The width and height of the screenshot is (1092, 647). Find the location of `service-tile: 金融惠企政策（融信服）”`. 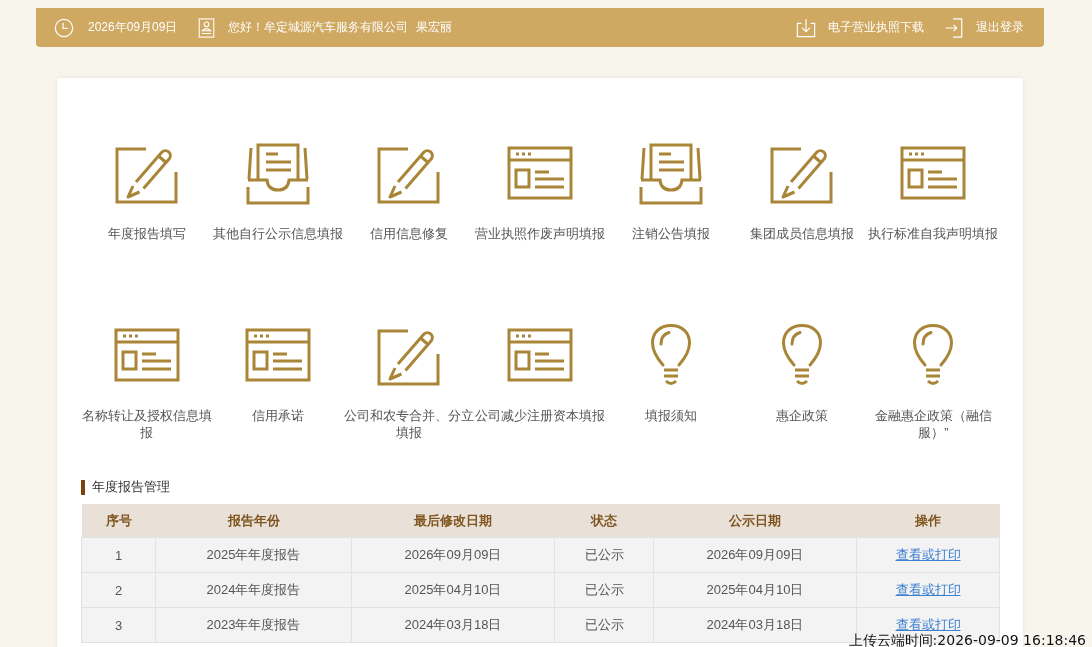

service-tile: 金融惠企政策（融信服）” is located at coordinates (933, 382).